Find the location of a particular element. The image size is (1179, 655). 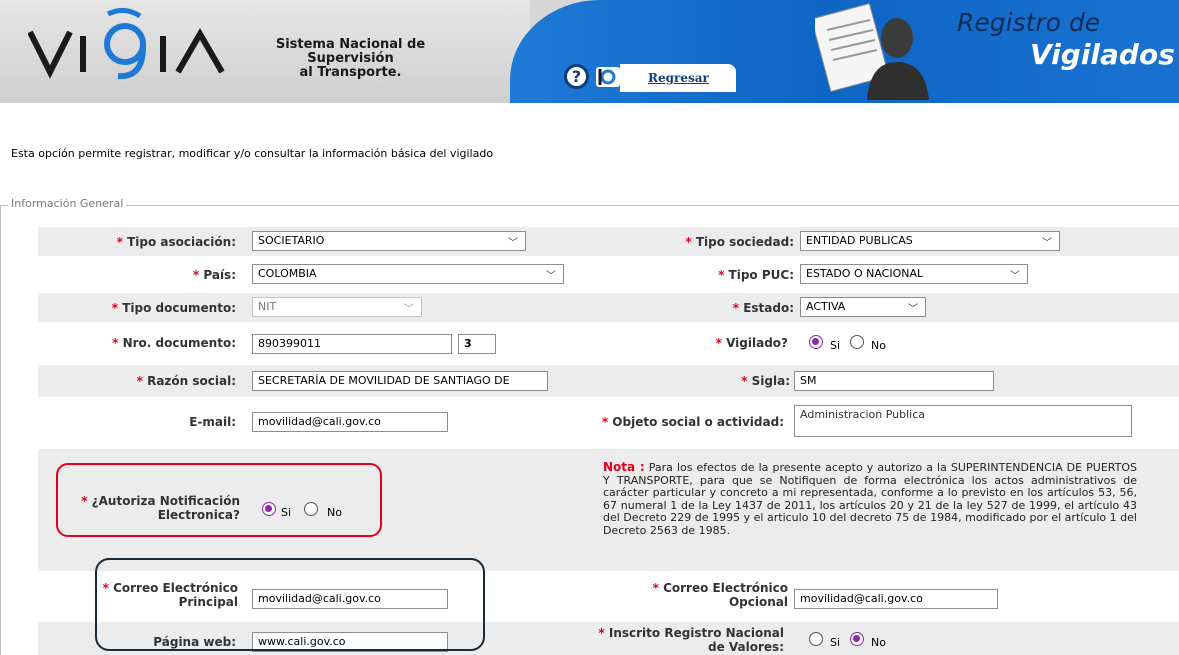

page-title-line1: Registro de is located at coordinates (1029, 22).